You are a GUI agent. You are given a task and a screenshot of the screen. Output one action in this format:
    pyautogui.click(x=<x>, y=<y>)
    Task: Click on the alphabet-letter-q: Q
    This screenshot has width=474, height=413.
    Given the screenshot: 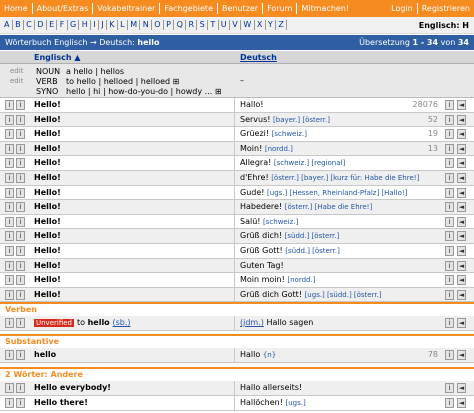 What is the action you would take?
    pyautogui.click(x=180, y=25)
    